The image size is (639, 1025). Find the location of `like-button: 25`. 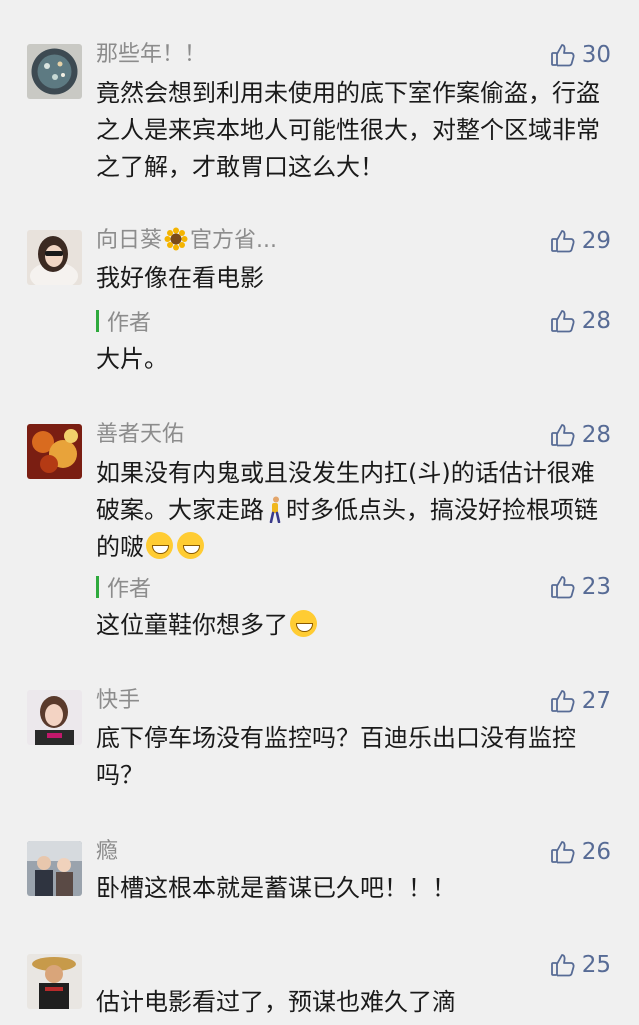

like-button: 25 is located at coordinates (580, 965).